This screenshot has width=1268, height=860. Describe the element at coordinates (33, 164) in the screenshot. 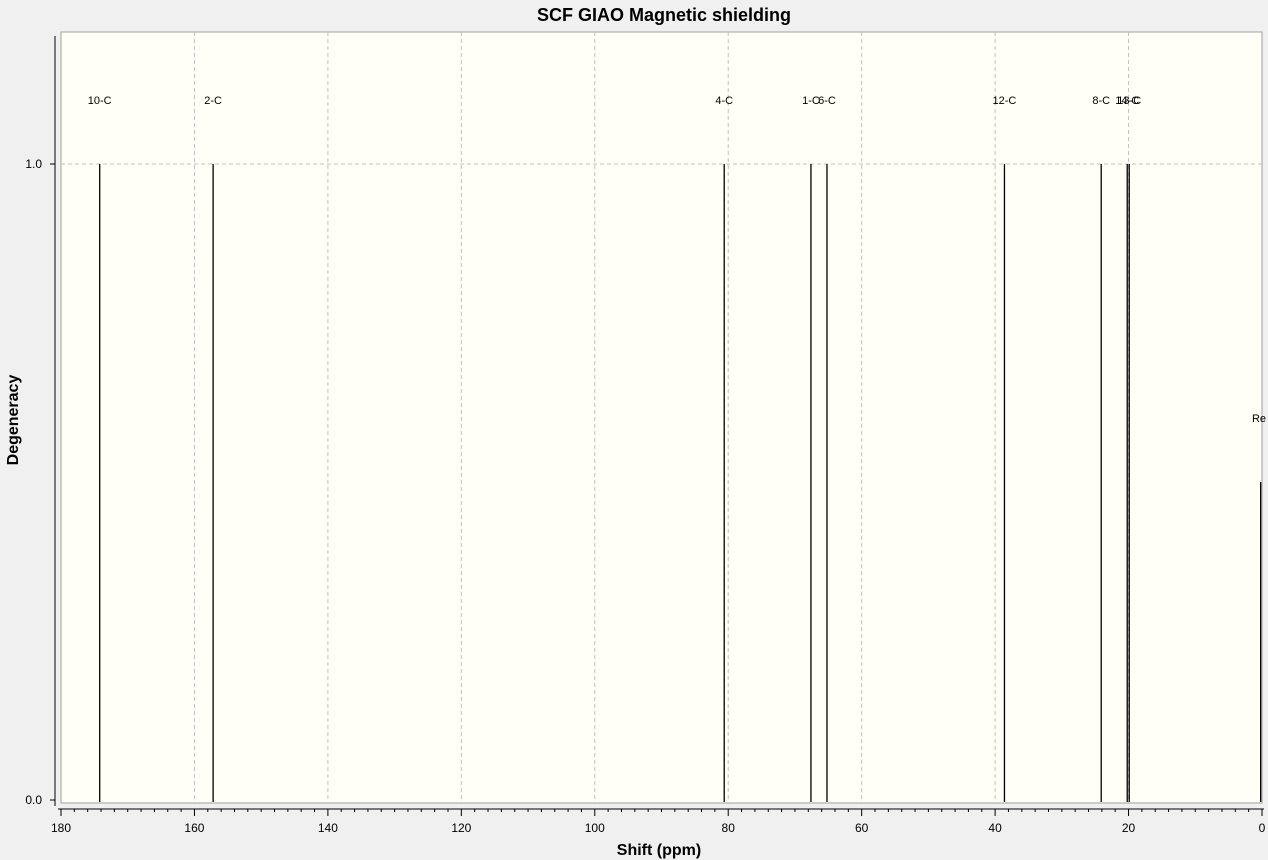

I see `y-tick-label: 1.0` at that location.